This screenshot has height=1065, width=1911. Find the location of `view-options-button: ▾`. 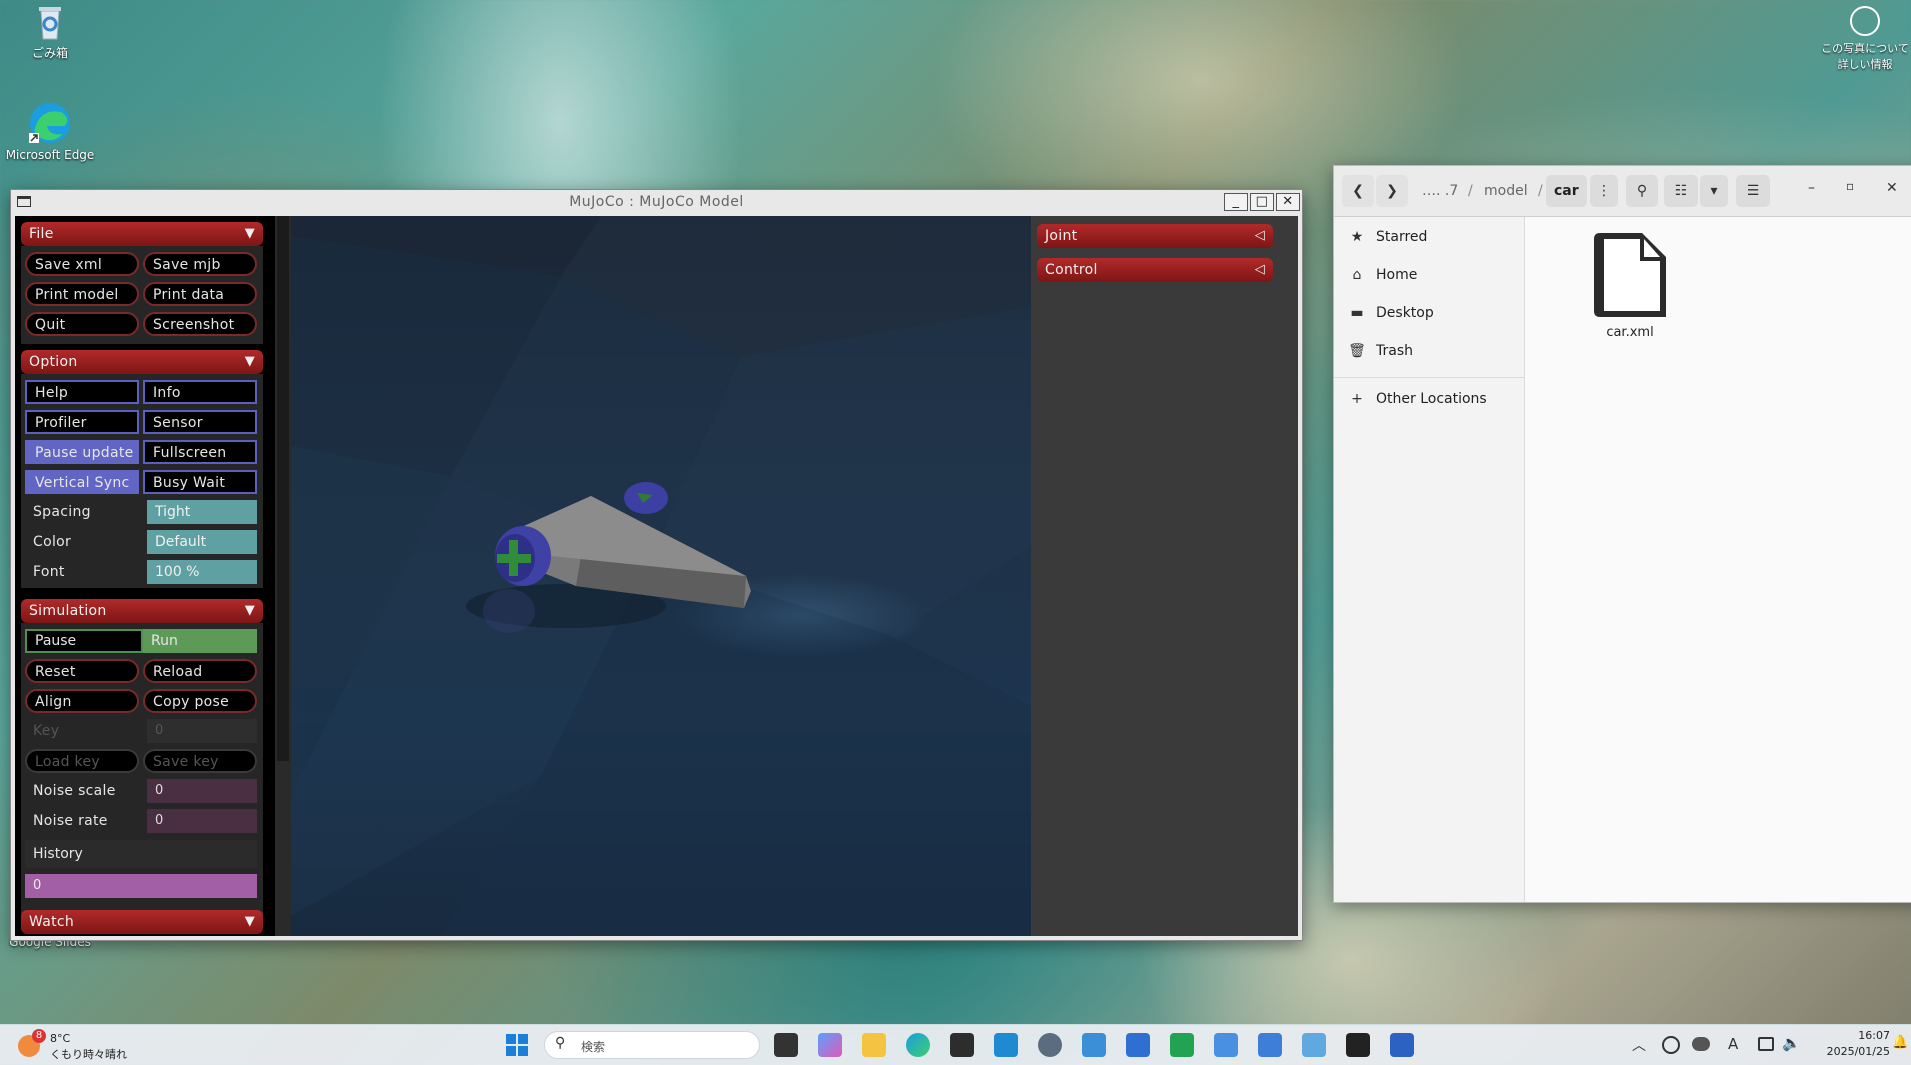

view-options-button: ▾ is located at coordinates (1714, 191).